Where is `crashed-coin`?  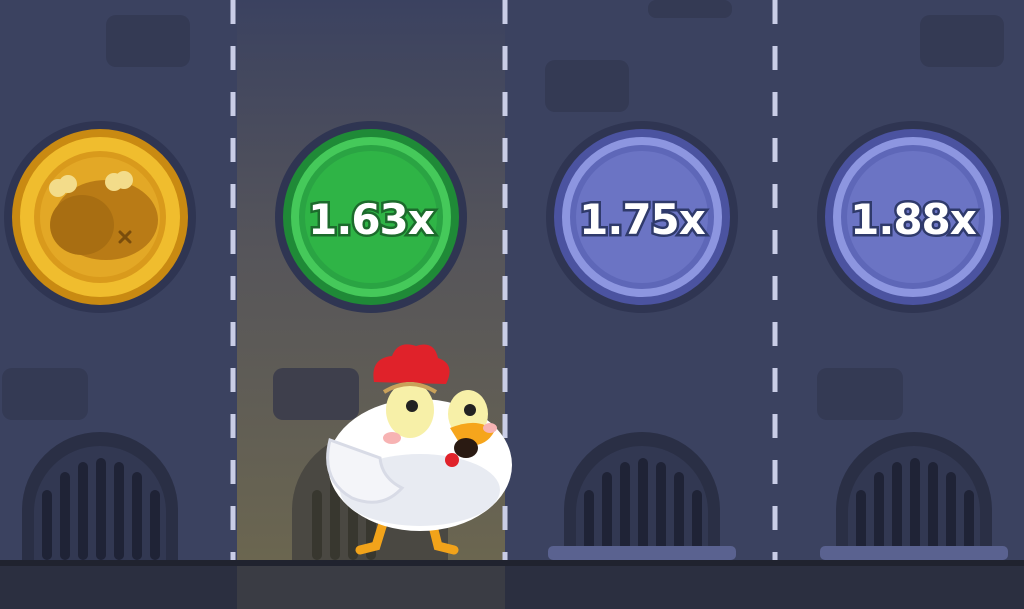
crashed-coin is located at coordinates (100, 217).